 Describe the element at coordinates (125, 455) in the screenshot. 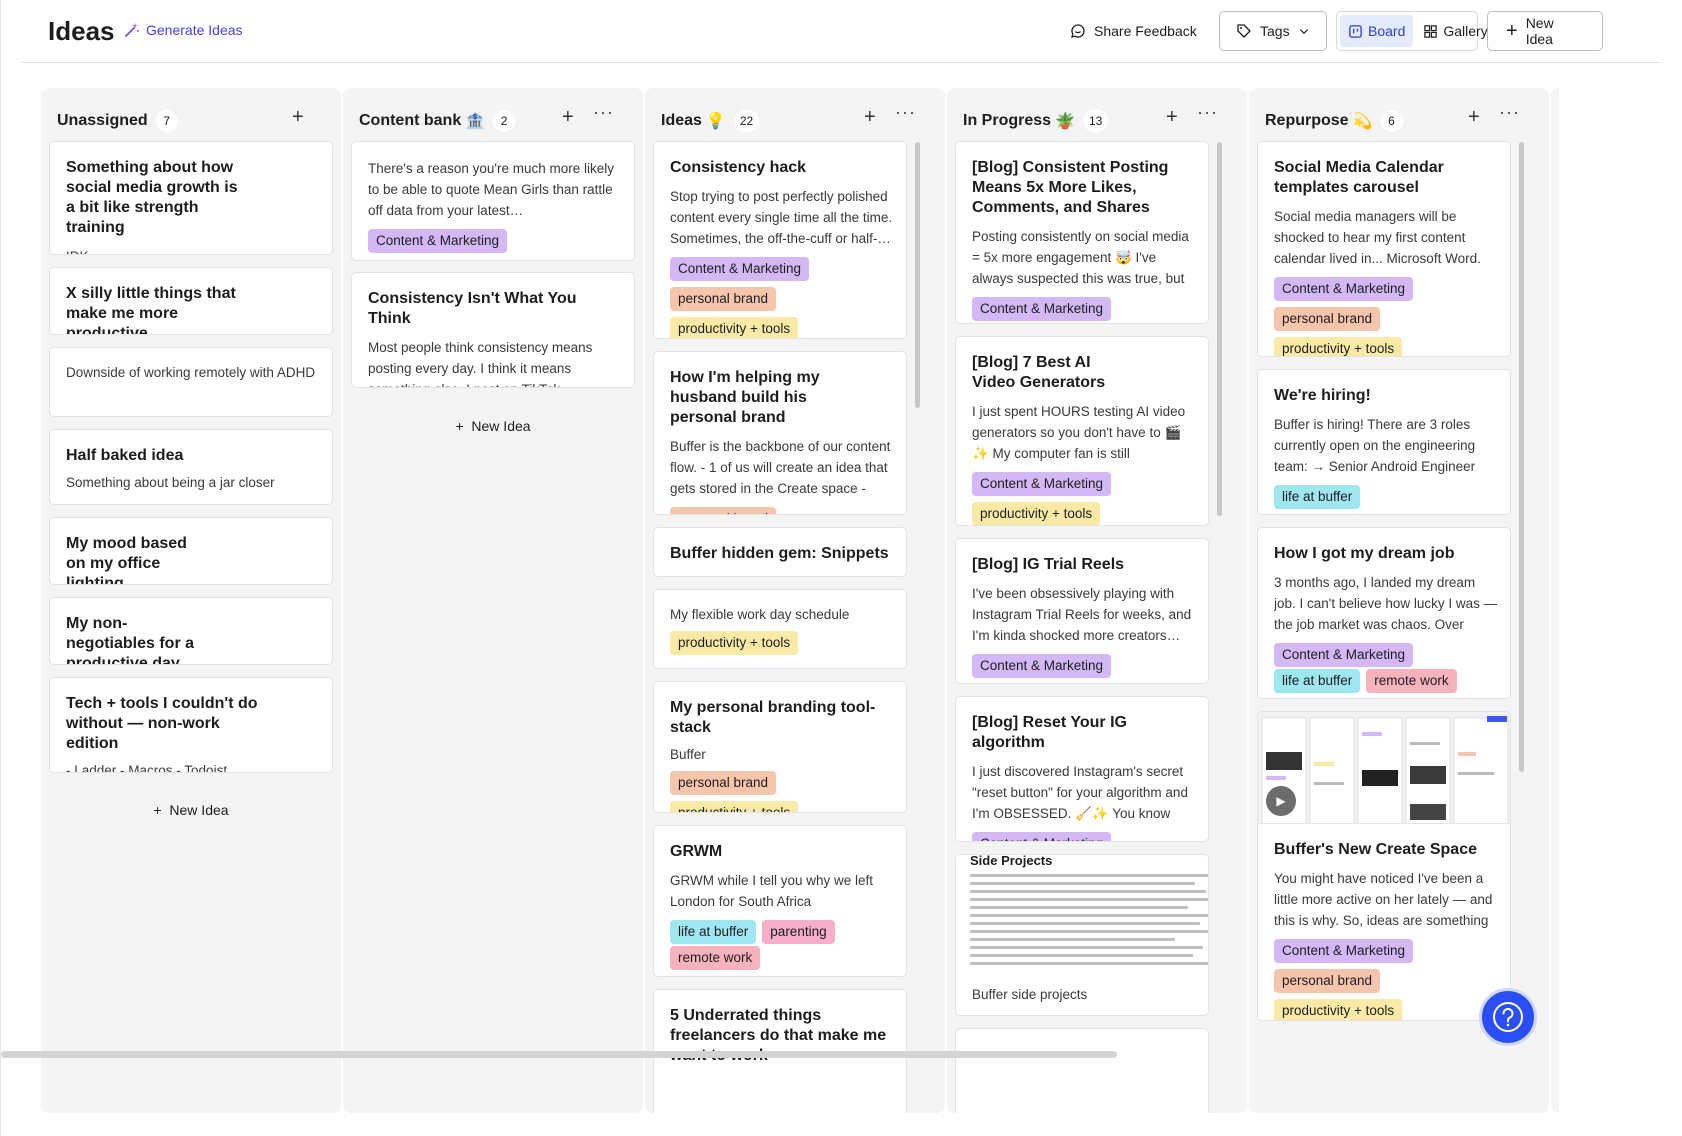

I see `card-title: Half baked idea` at that location.